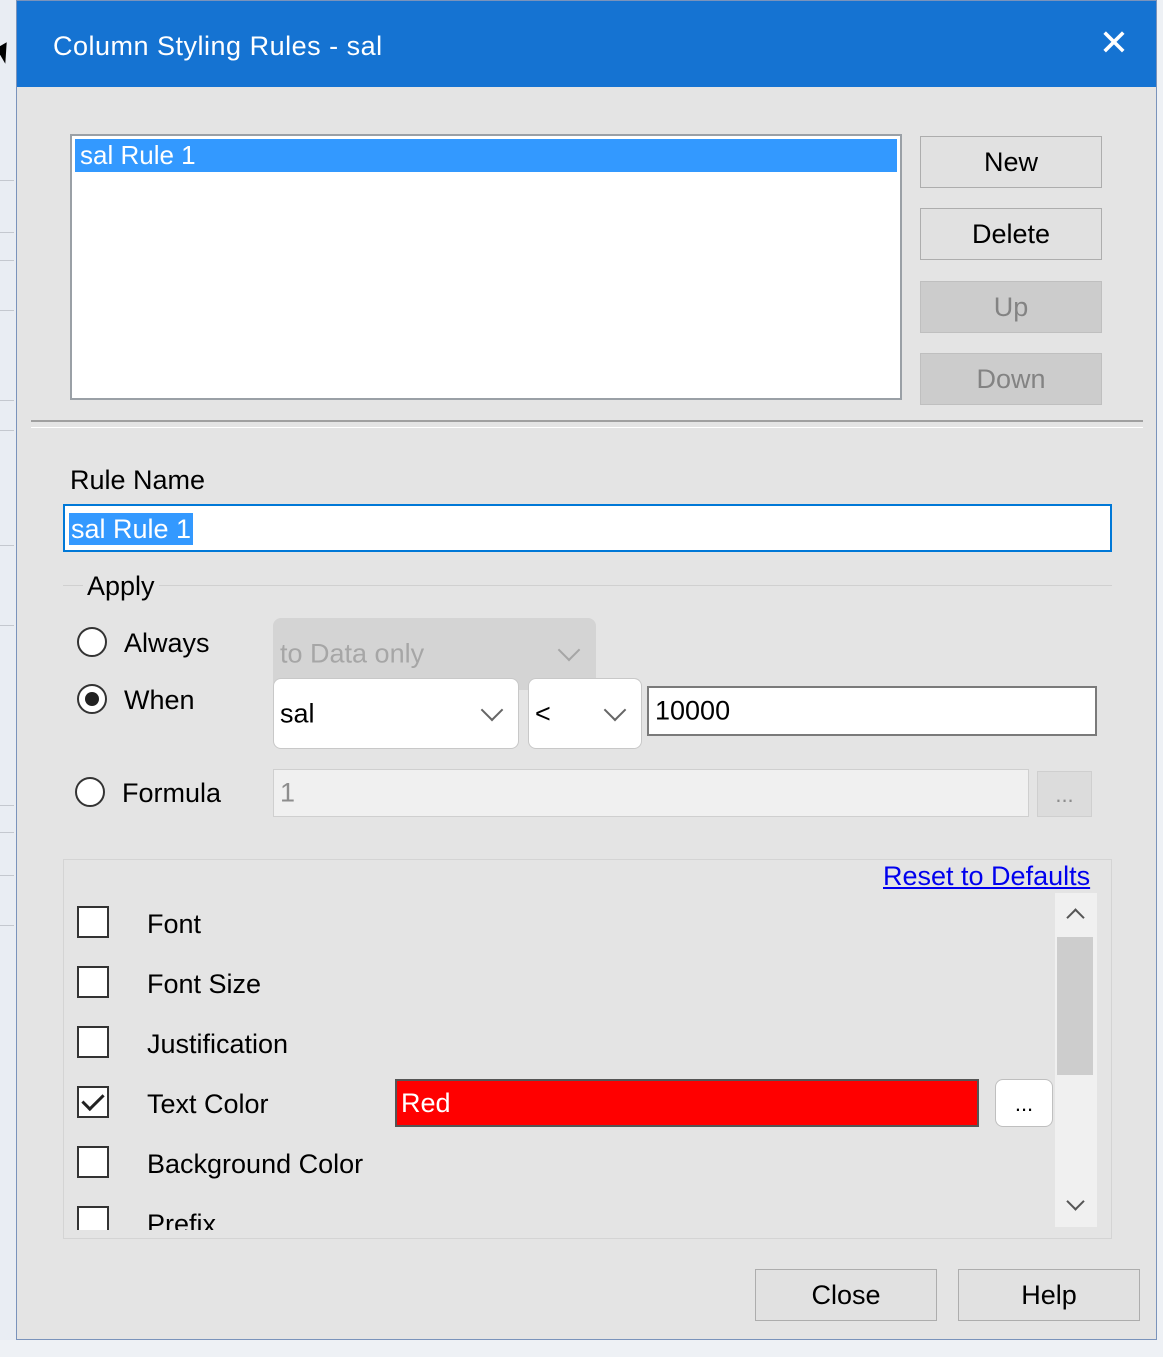 Image resolution: width=1163 pixels, height=1357 pixels. I want to click on text-color-label: Text Color, so click(208, 1104).